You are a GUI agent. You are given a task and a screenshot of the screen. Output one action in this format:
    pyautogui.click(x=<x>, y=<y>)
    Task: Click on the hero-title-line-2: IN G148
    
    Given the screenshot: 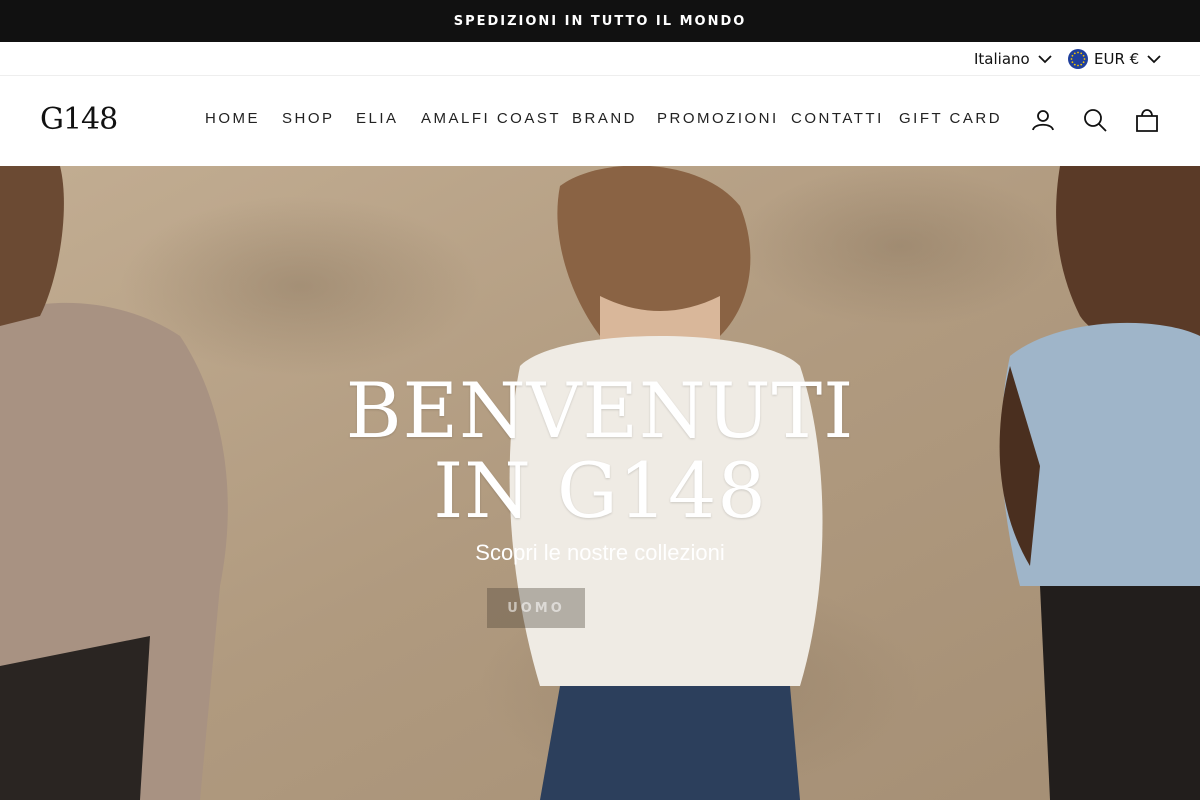 What is the action you would take?
    pyautogui.click(x=600, y=490)
    